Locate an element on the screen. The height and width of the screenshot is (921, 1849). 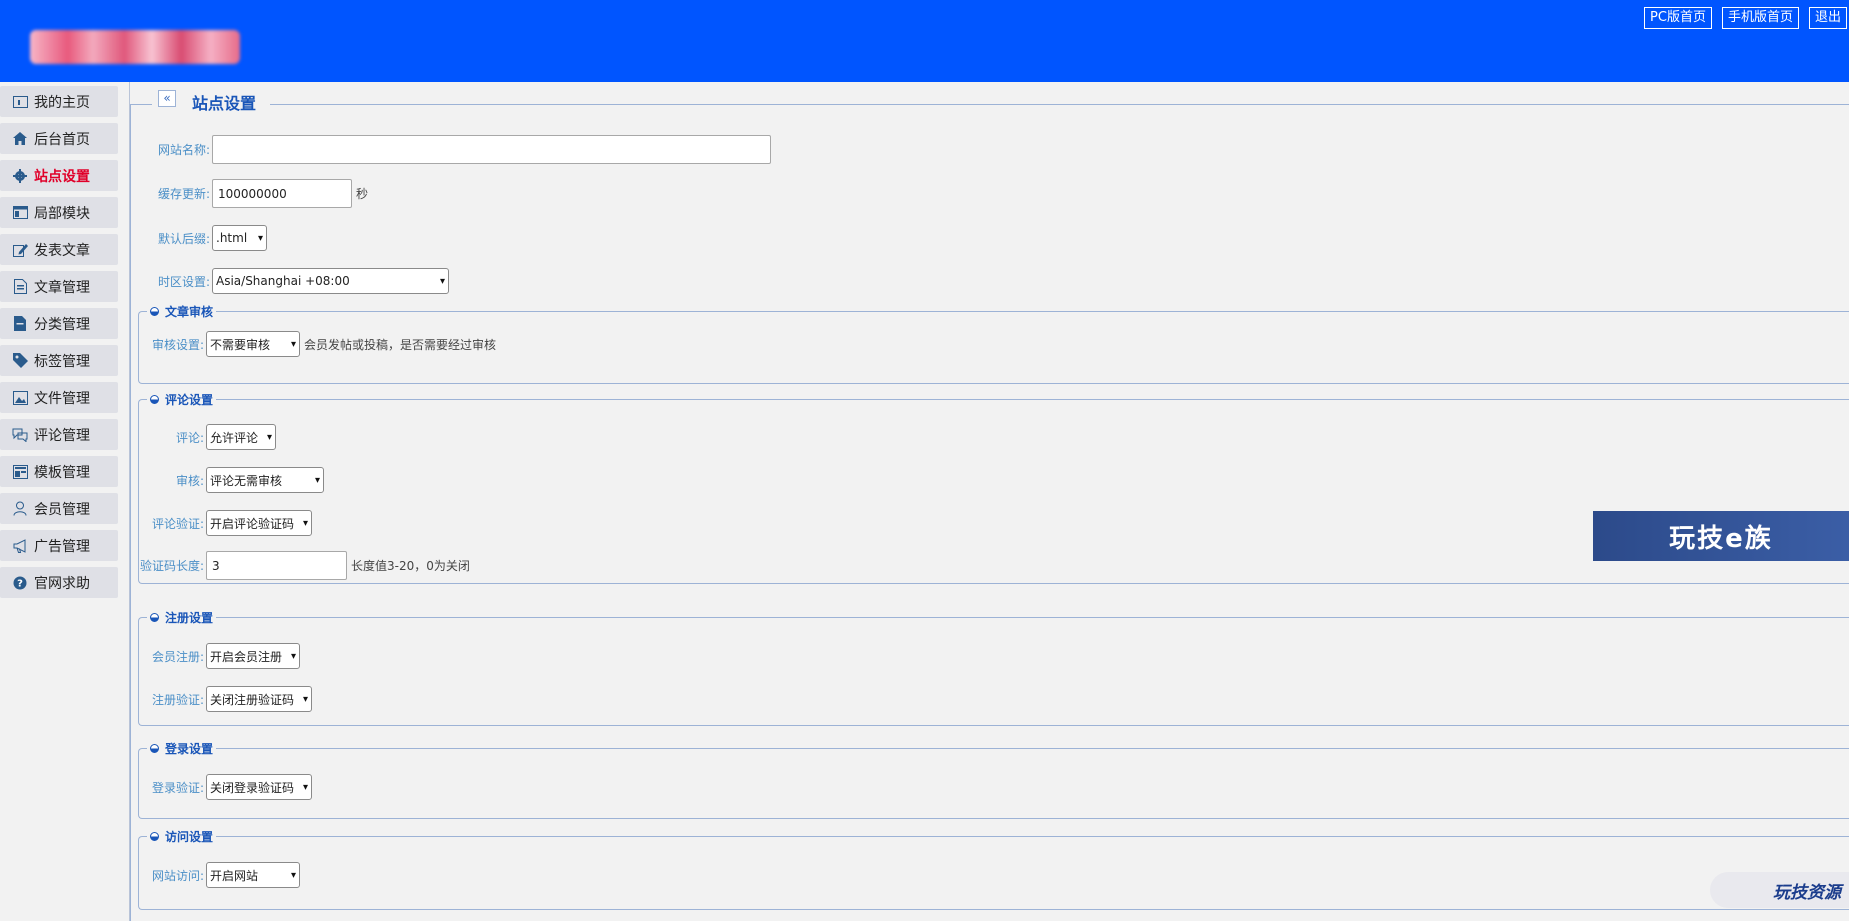
sidebar-item-template-manage: 模板管理 is located at coordinates (59, 471).